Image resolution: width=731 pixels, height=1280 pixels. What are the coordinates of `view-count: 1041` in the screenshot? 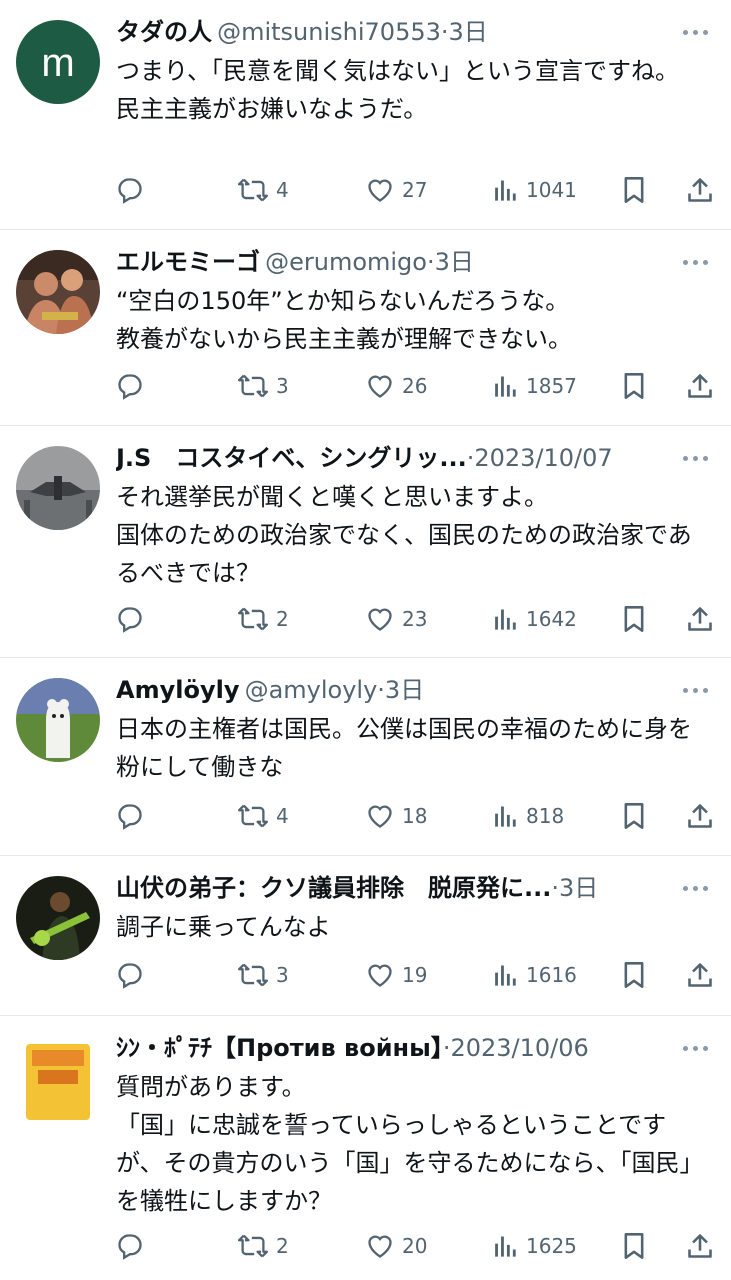 It's located at (551, 190).